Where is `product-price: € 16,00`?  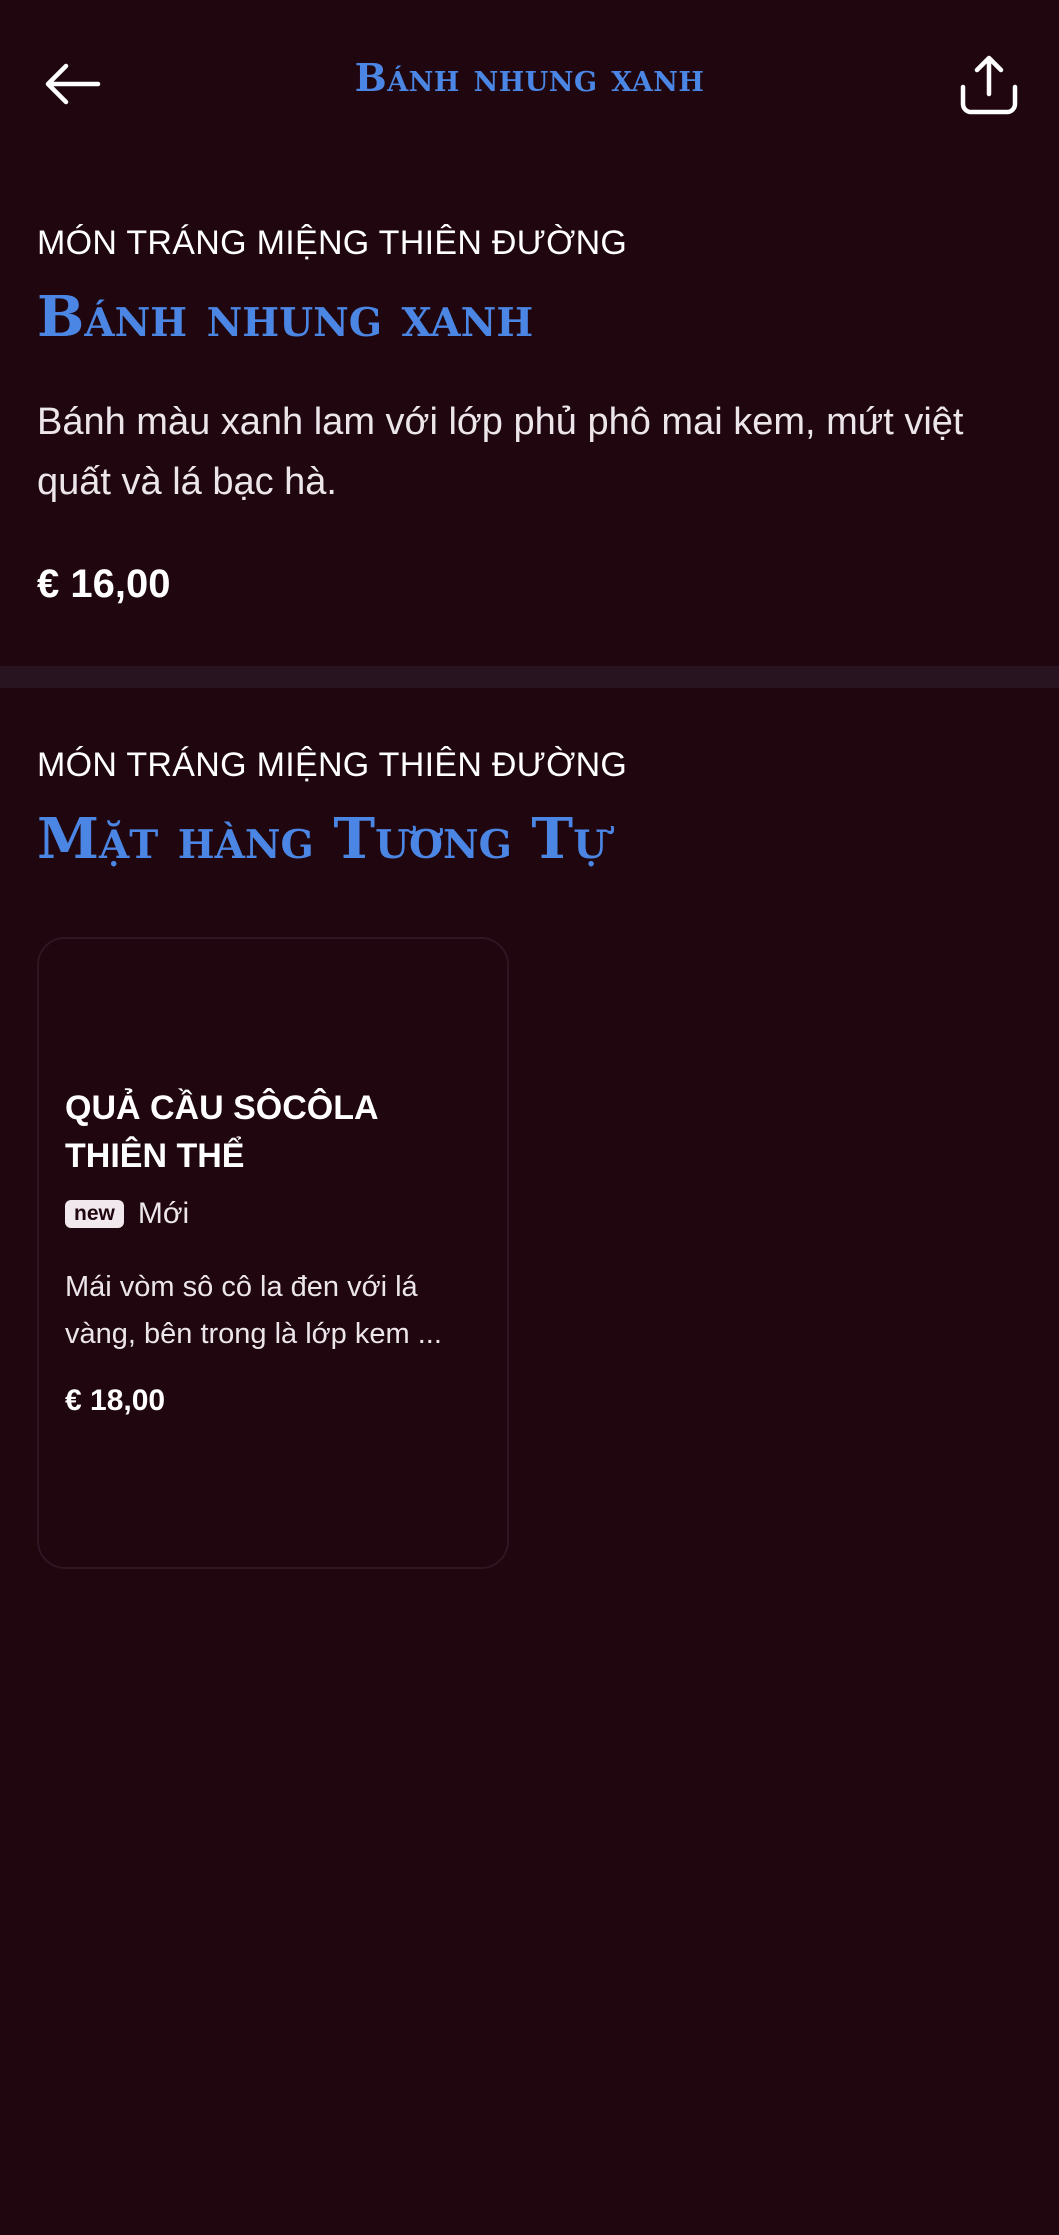 product-price: € 16,00 is located at coordinates (104, 584).